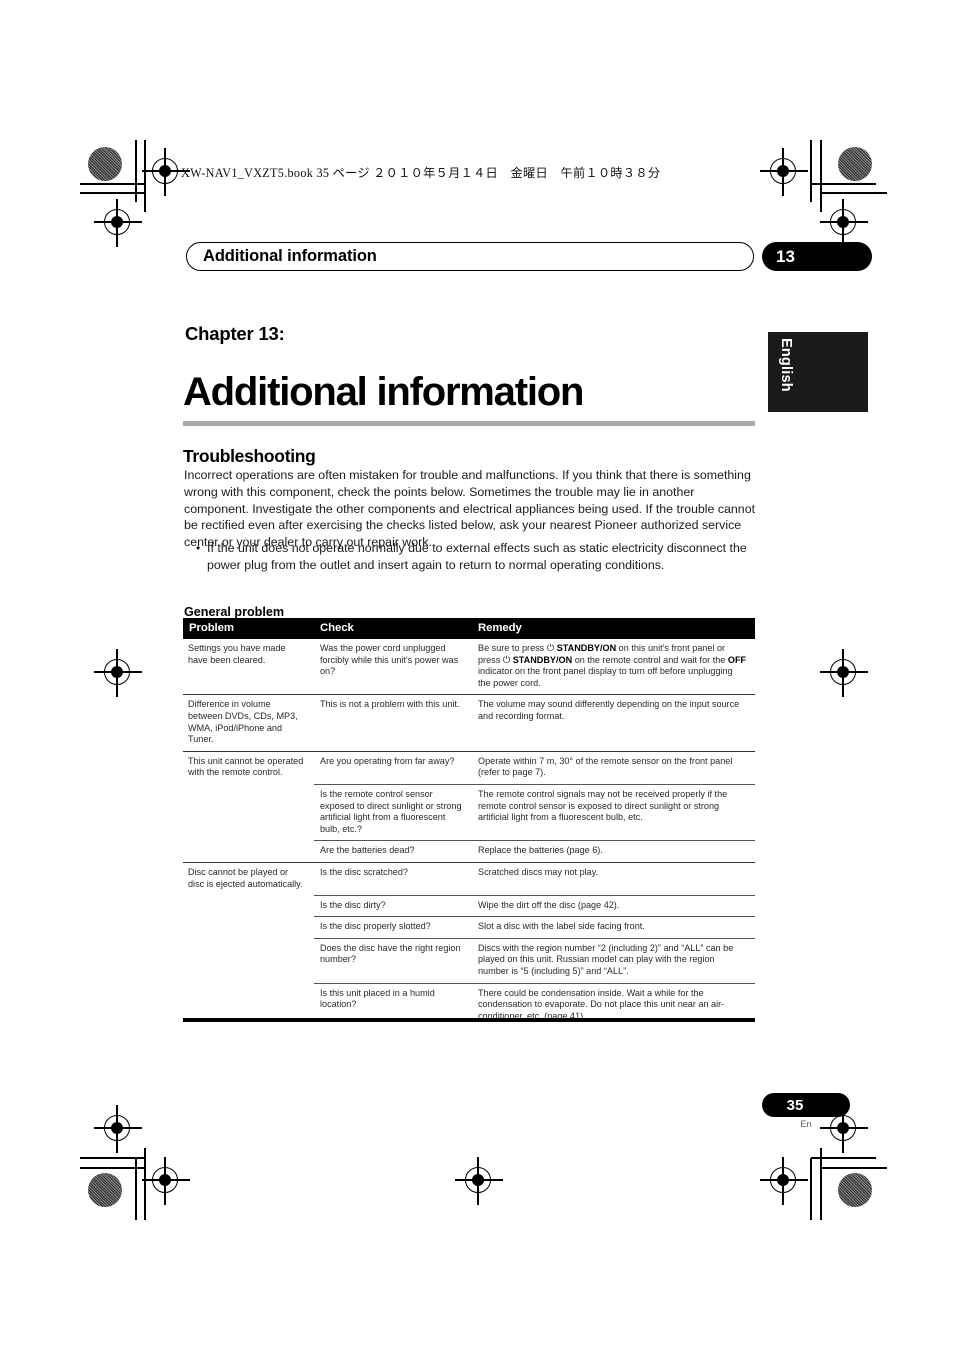 The image size is (954, 1350). Describe the element at coordinates (784, 172) in the screenshot. I see `registration-mark-top-right-a` at that location.